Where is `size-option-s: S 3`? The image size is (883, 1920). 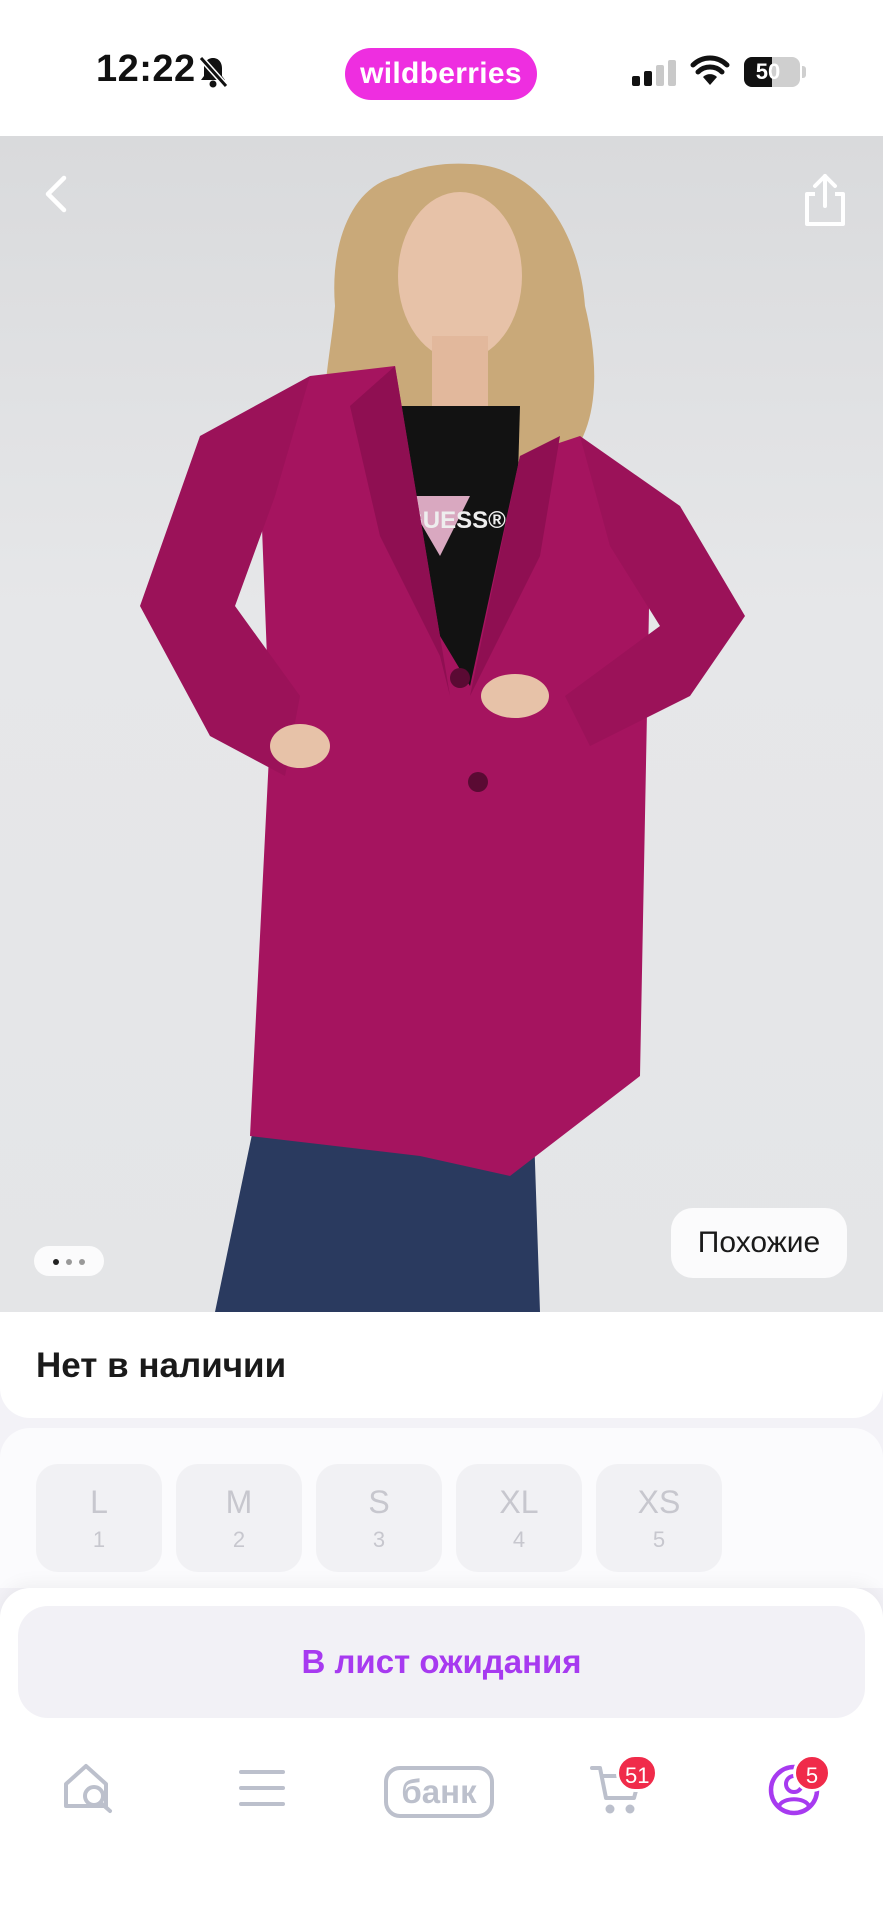 size-option-s: S 3 is located at coordinates (379, 1518).